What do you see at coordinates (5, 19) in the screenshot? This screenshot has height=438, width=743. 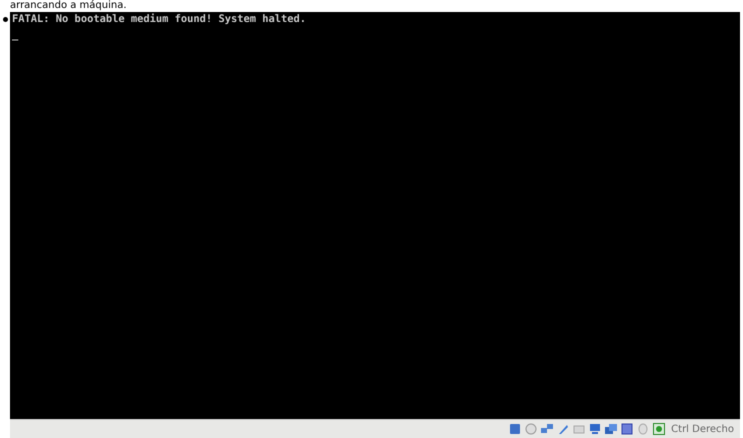 I see `list-bullet` at bounding box center [5, 19].